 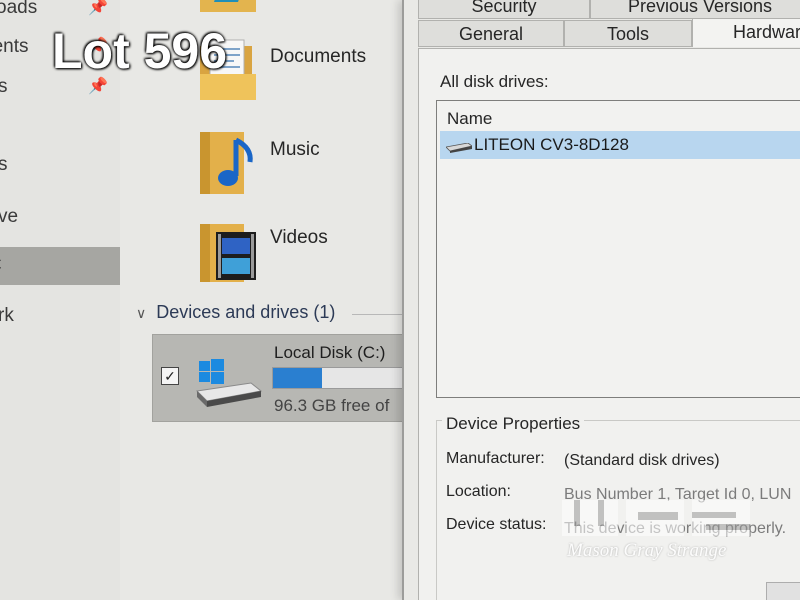 What do you see at coordinates (299, 237) in the screenshot?
I see `library-label: Videos` at bounding box center [299, 237].